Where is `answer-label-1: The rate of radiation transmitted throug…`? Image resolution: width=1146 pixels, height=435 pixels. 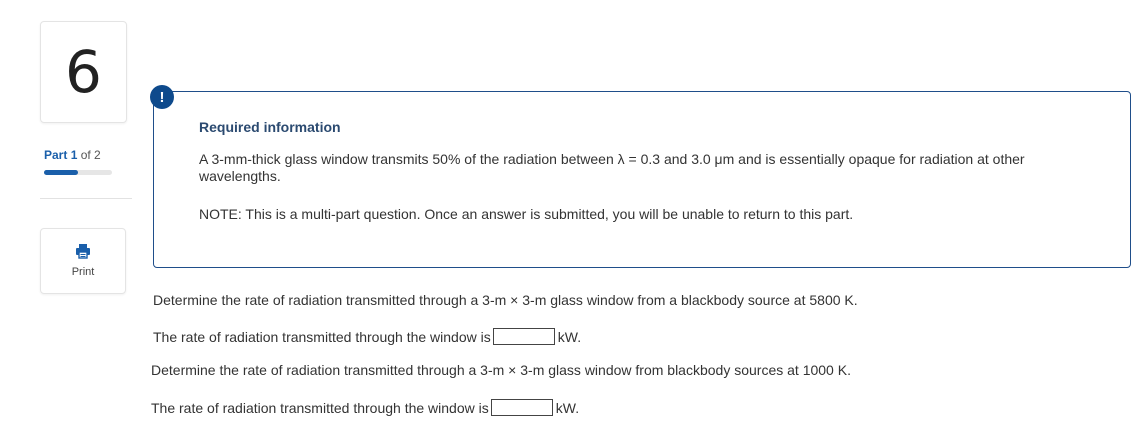 answer-label-1: The rate of radiation transmitted throug… is located at coordinates (322, 336).